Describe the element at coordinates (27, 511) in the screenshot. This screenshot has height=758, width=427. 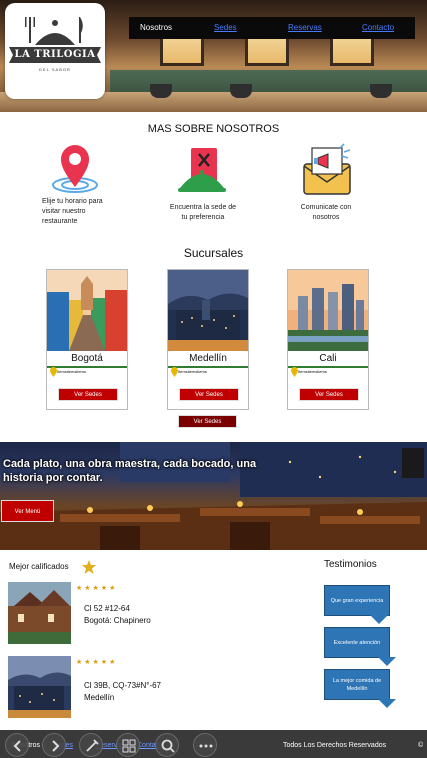
I see `ver-menu-button: Ver Menú` at that location.